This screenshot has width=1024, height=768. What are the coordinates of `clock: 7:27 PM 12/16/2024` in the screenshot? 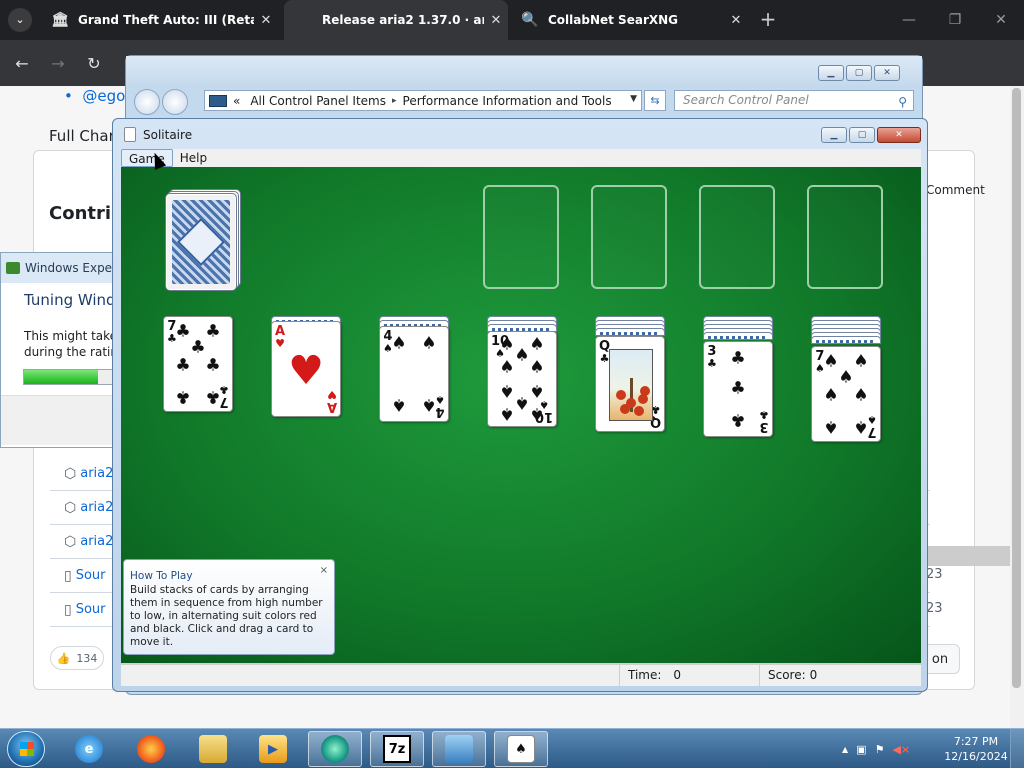 It's located at (976, 749).